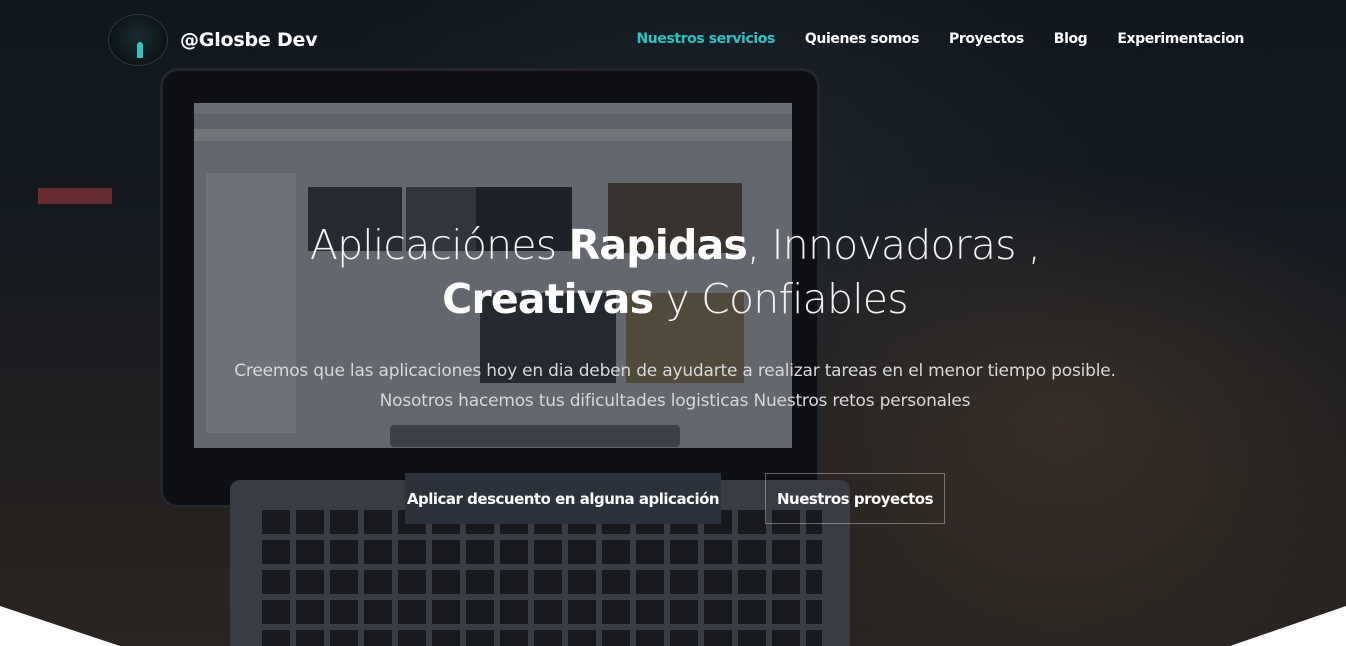 The width and height of the screenshot is (1346, 646). Describe the element at coordinates (894, 245) in the screenshot. I see `headline-part-2: , Innovadoras ,` at that location.